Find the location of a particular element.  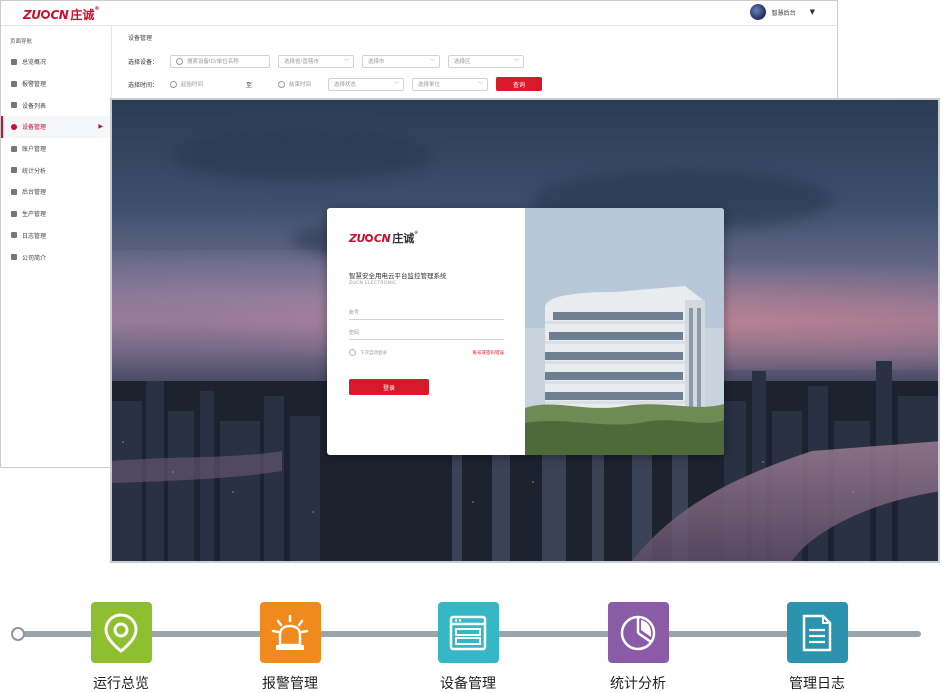

feature-statistics: 统计分析 is located at coordinates (638, 647).